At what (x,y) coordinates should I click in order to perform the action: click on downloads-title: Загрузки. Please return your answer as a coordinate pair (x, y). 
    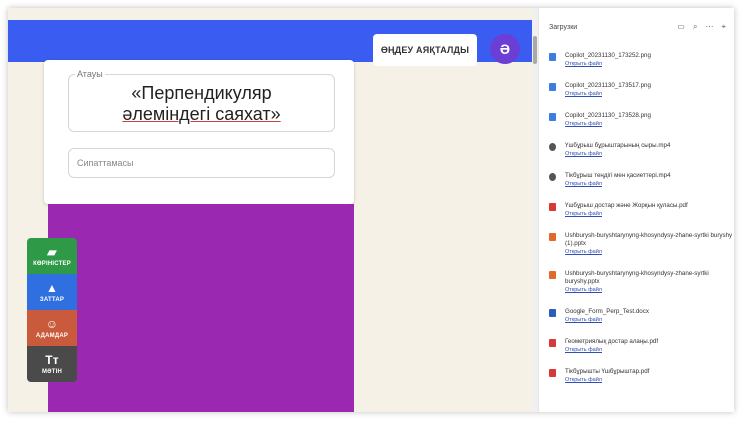
    Looking at the image, I should click on (563, 27).